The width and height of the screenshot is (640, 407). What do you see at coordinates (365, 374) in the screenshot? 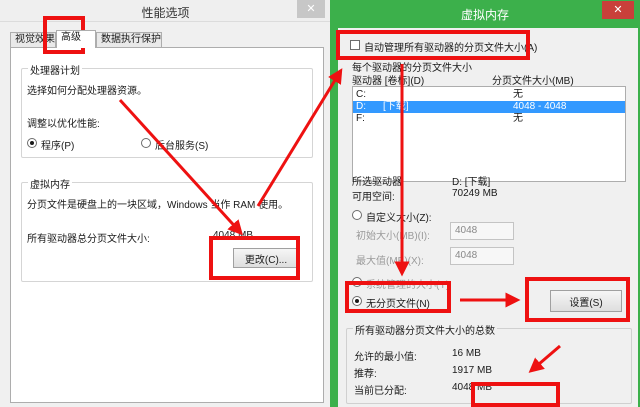
I see `recommended-label: 推荐:` at bounding box center [365, 374].